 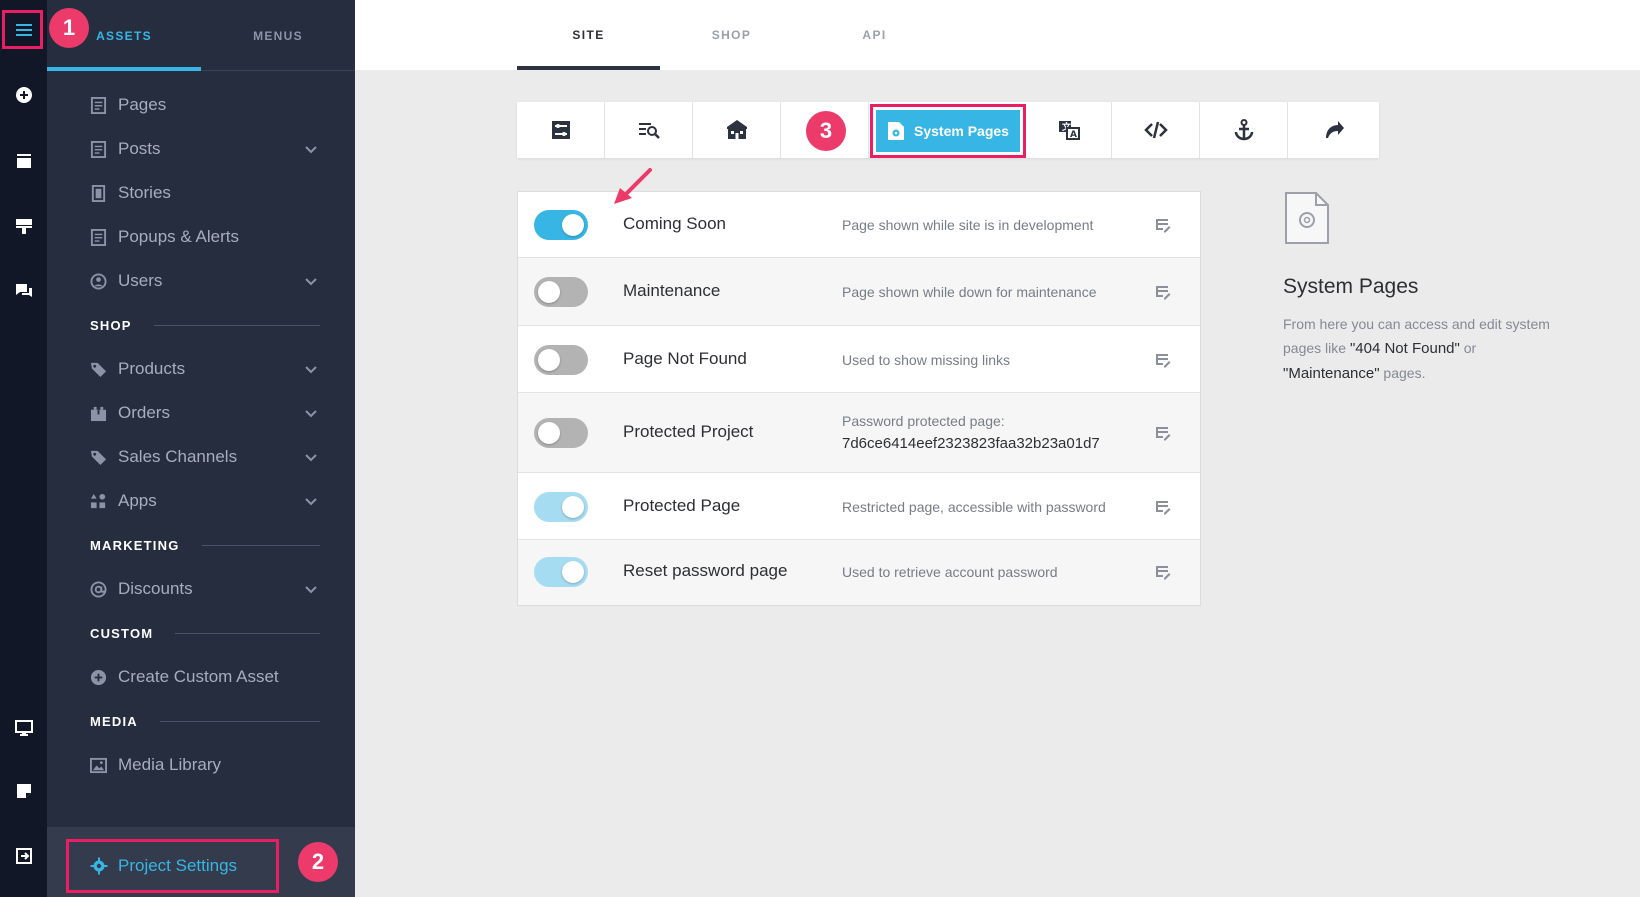 I want to click on exit-button, so click(x=23, y=855).